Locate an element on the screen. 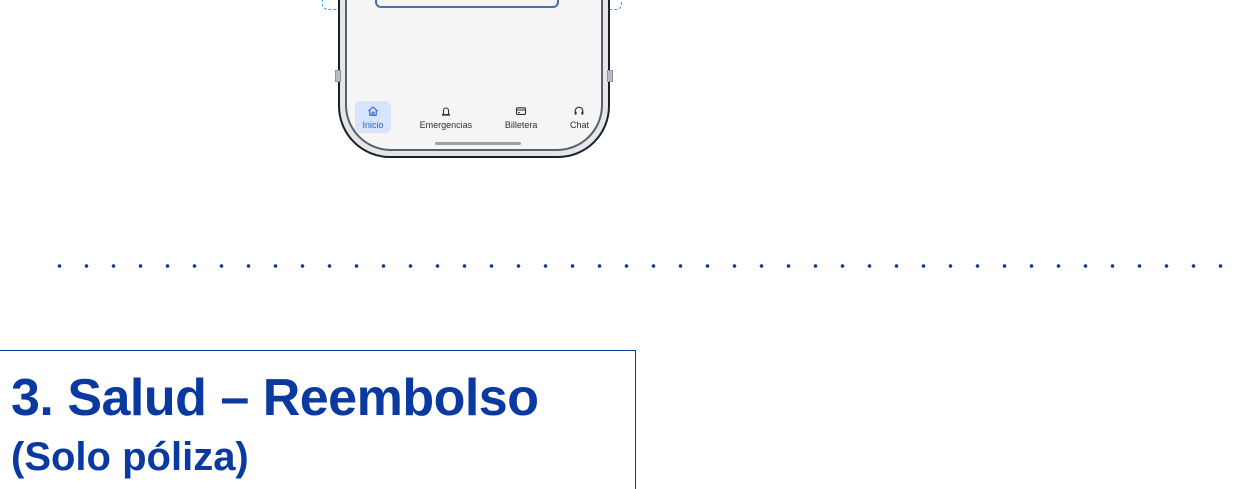  nav-label-inicio: Inicio is located at coordinates (373, 124).